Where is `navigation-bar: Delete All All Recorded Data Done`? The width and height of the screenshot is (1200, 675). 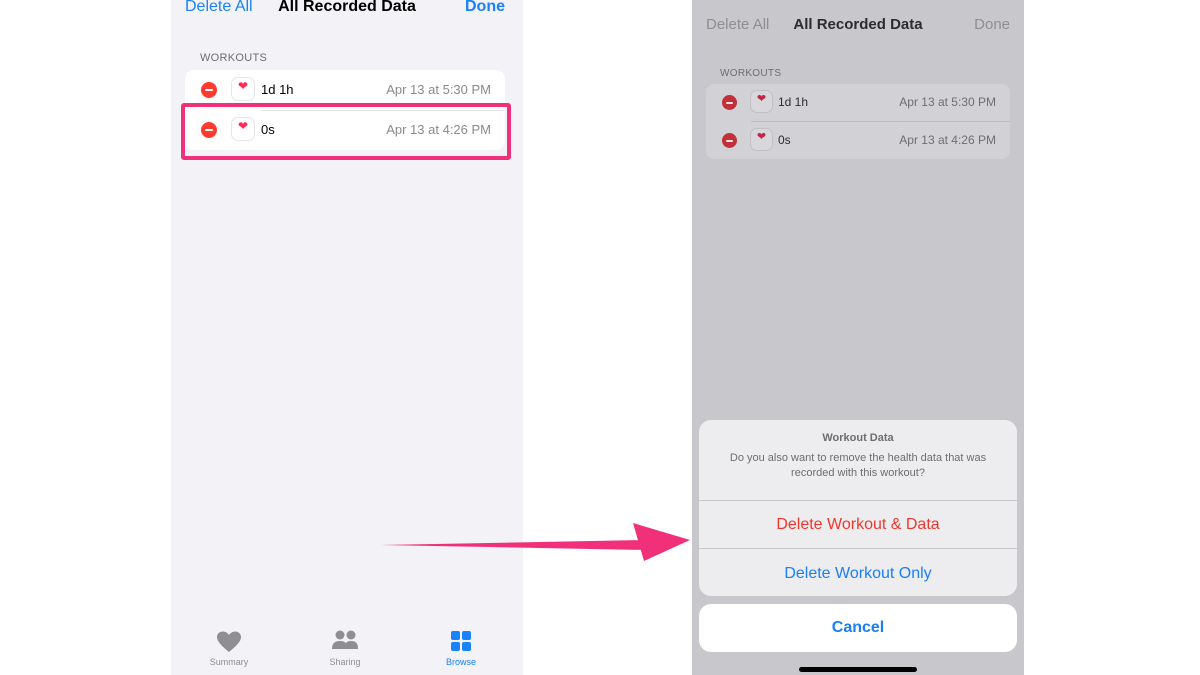
navigation-bar: Delete All All Recorded Data Done is located at coordinates (347, 11).